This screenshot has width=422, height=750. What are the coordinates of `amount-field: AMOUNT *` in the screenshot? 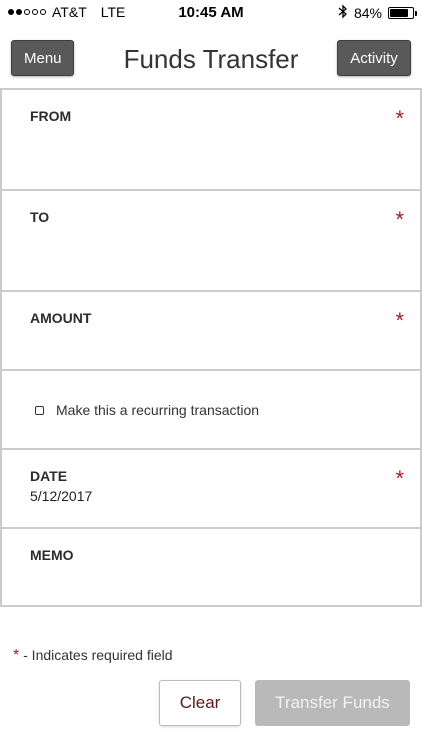 It's located at (211, 331).